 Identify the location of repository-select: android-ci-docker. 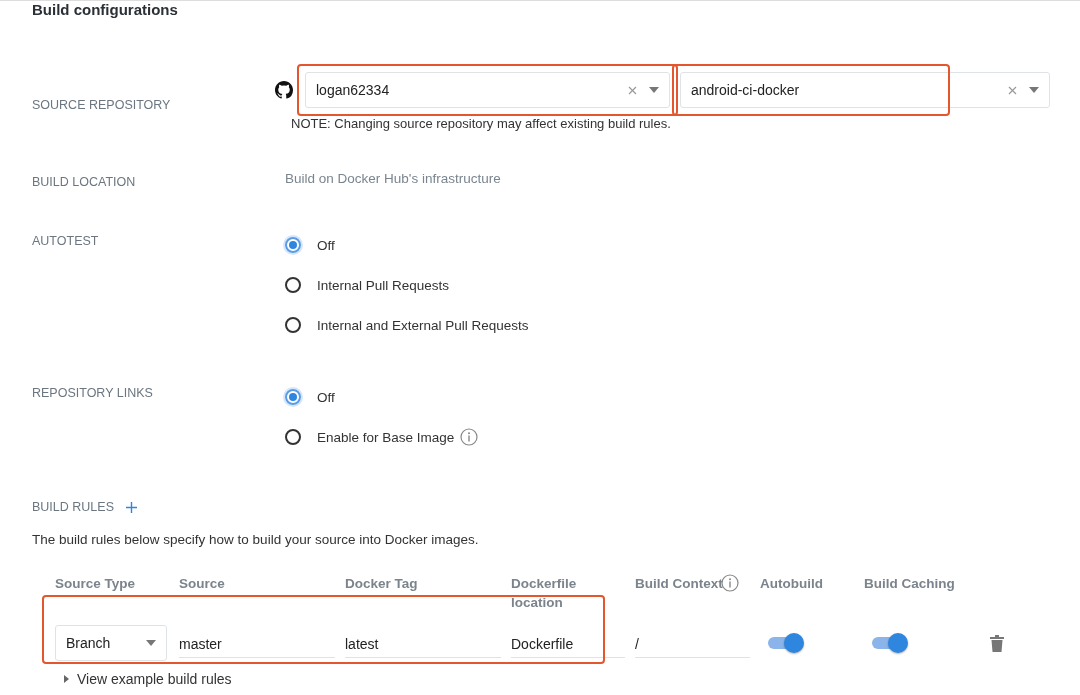
(865, 90).